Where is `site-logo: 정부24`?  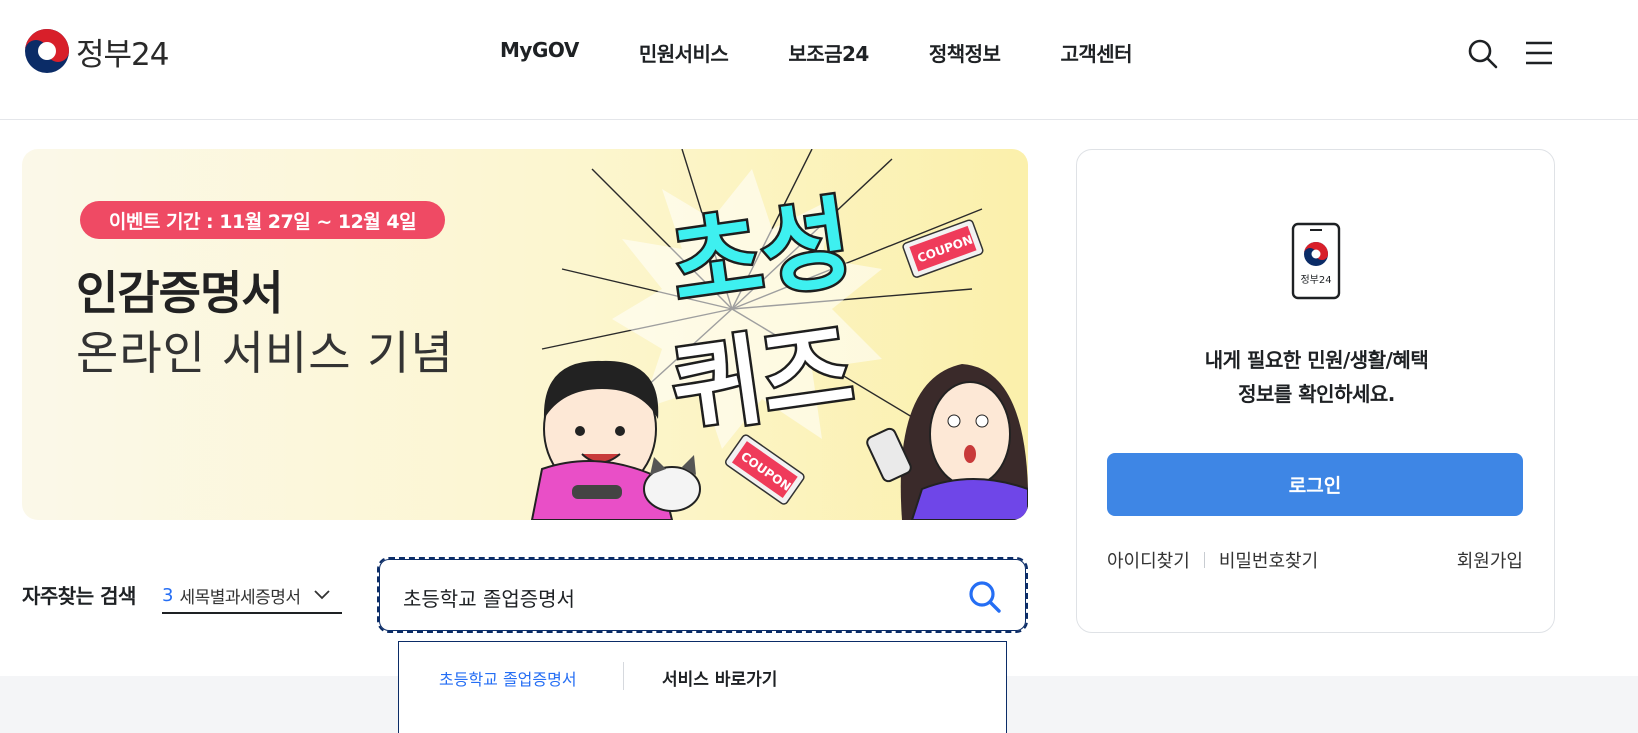 site-logo: 정부24 is located at coordinates (96, 51).